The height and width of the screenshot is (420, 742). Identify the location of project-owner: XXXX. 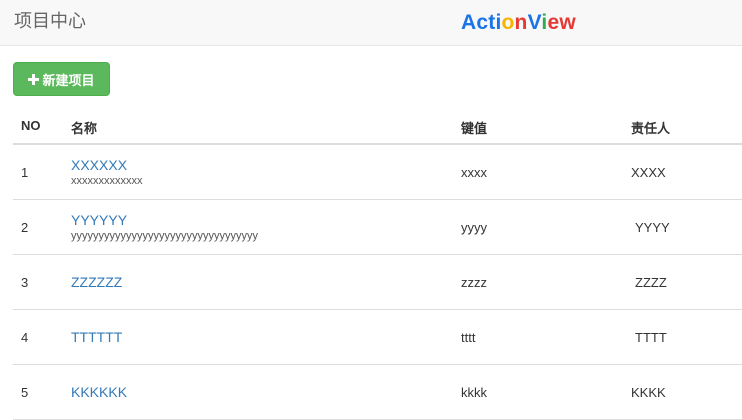
(648, 172).